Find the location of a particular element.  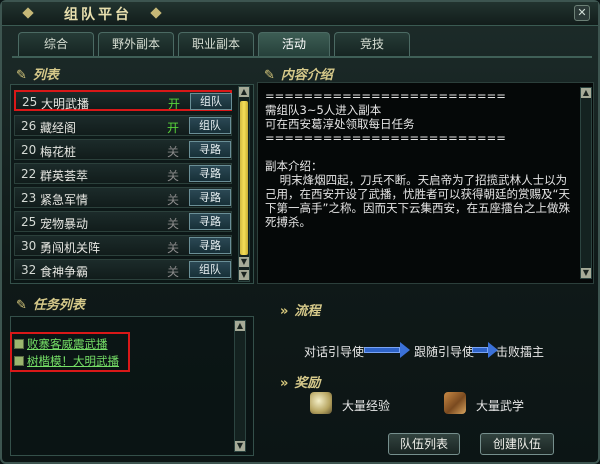

list-scrollbar: ▲ ▼ ▼ is located at coordinates (244, 184).